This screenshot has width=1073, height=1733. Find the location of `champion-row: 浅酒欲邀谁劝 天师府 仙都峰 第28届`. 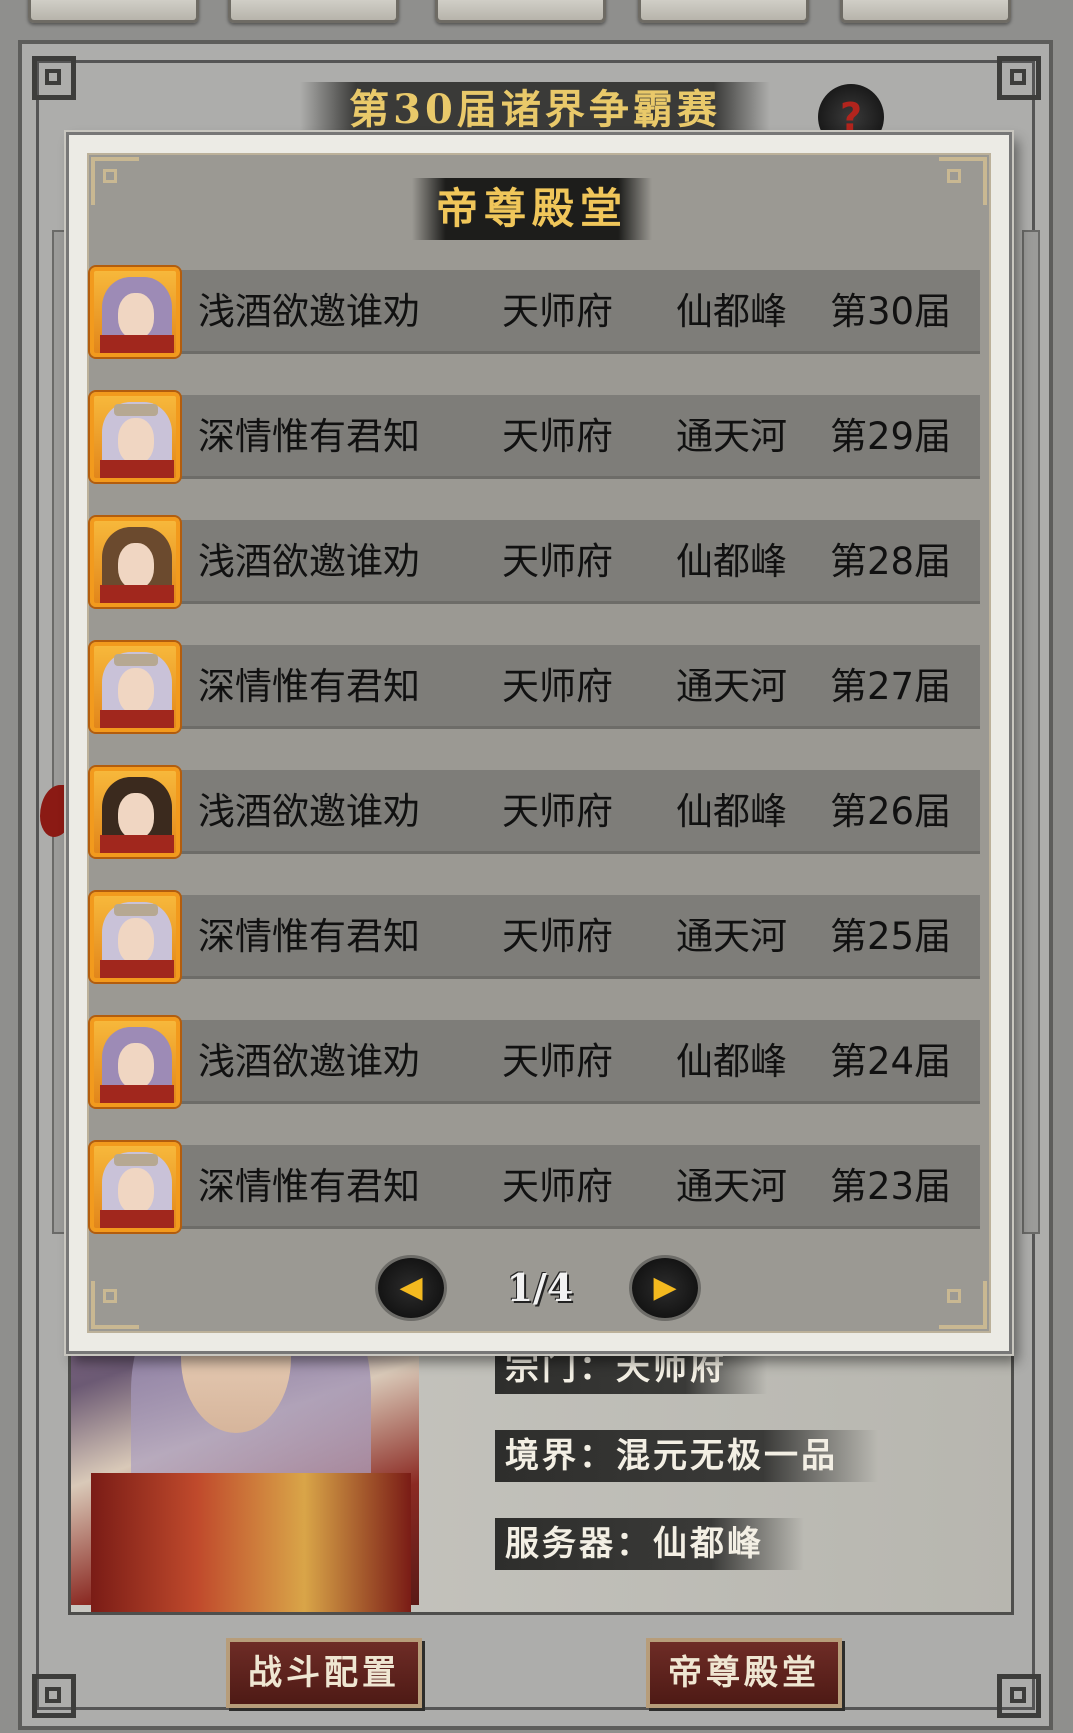

champion-row: 浅酒欲邀谁劝 天师府 仙都峰 第28届 is located at coordinates (539, 562).